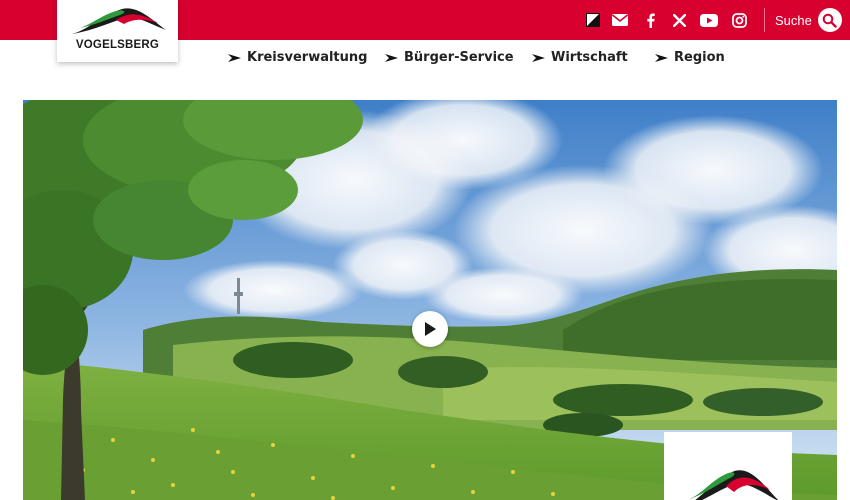  I want to click on social-icons, so click(667, 20).